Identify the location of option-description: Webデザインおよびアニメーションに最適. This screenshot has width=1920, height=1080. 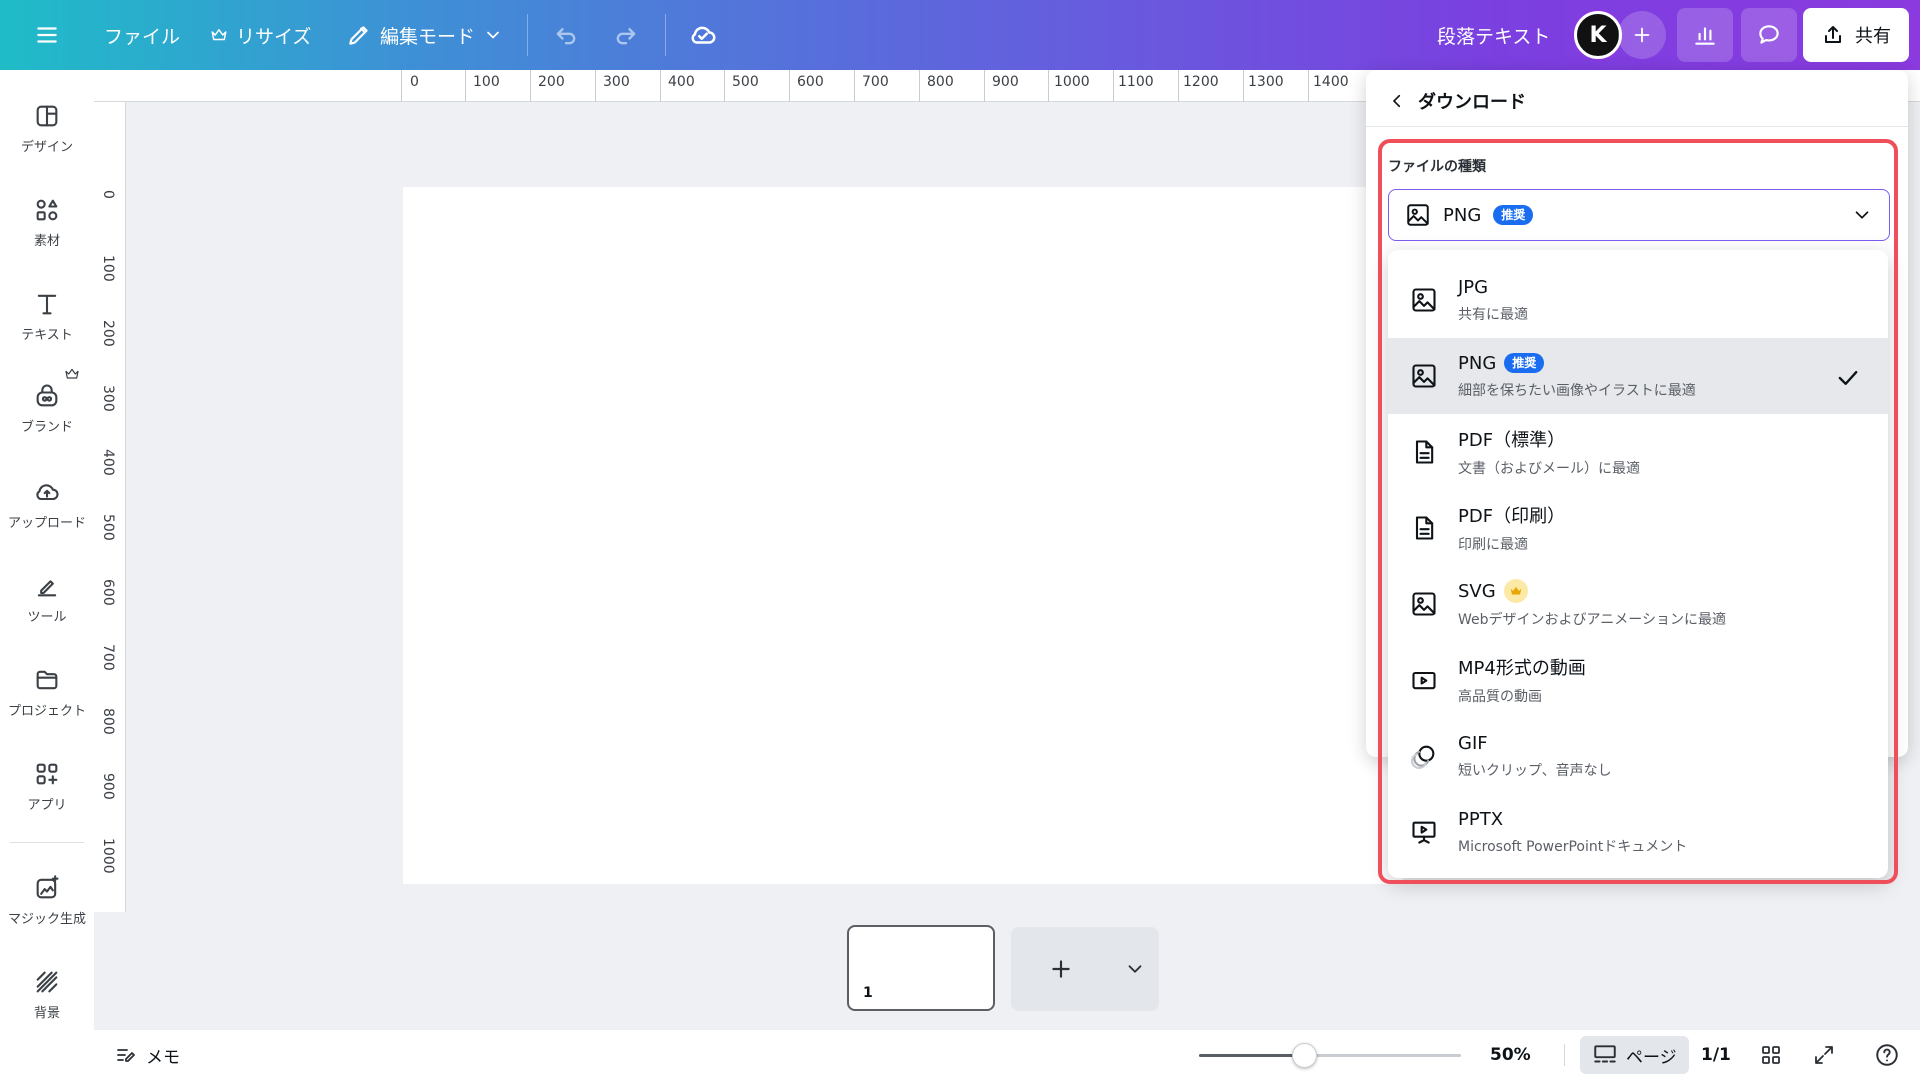
(1592, 620).